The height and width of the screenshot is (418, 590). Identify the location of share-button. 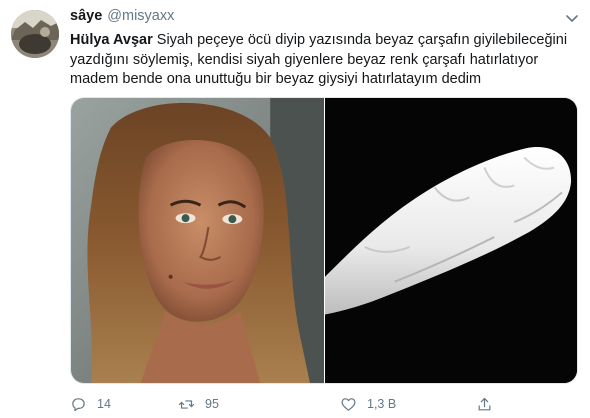
(484, 404).